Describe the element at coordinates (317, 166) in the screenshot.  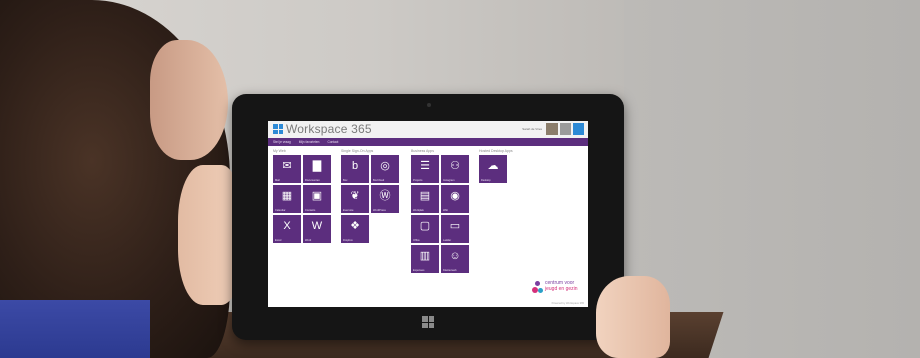
I see `folder-icon: ▇` at that location.